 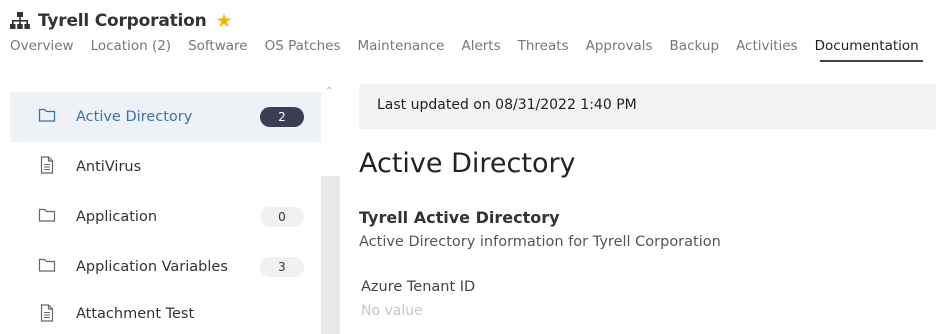 I want to click on tab-backup: Backup, so click(x=695, y=50).